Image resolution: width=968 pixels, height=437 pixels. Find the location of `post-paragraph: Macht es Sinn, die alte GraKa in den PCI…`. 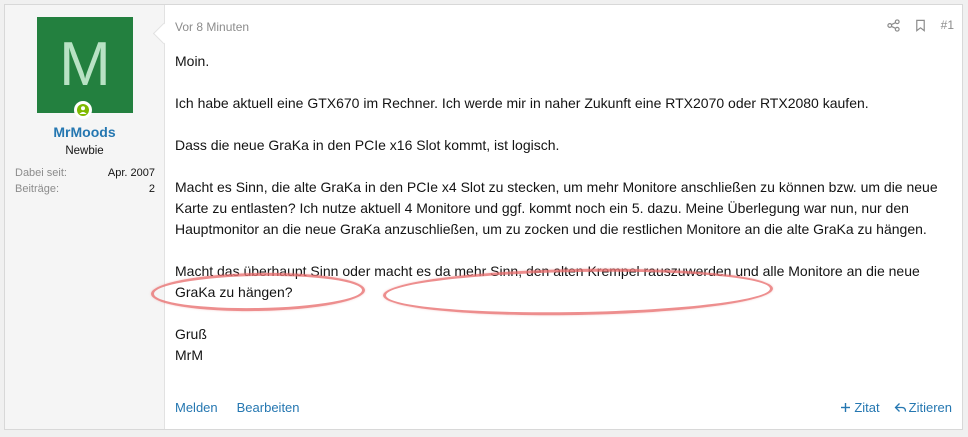

post-paragraph: Macht es Sinn, die alte GraKa in den PCI… is located at coordinates (556, 208).